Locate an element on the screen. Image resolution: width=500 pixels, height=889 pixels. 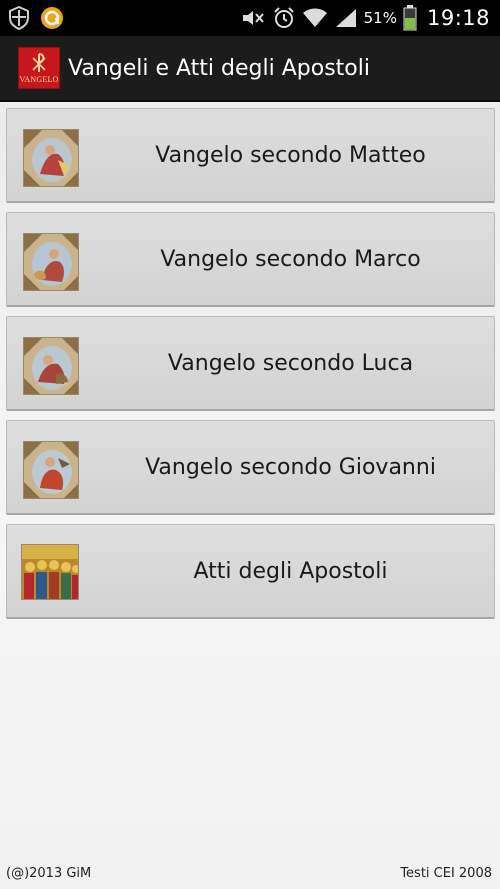
book-item-atti: Atti degli Apostoli is located at coordinates (250, 571).